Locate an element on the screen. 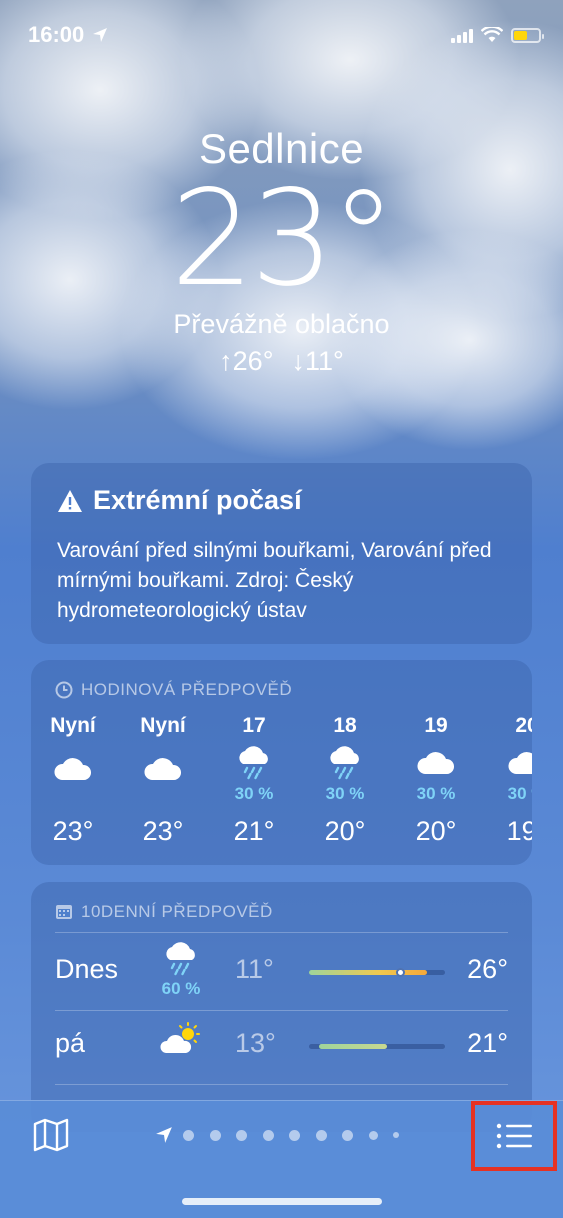 Image resolution: width=563 pixels, height=1218 pixels. status-bar: 16:00 is located at coordinates (281, 35).